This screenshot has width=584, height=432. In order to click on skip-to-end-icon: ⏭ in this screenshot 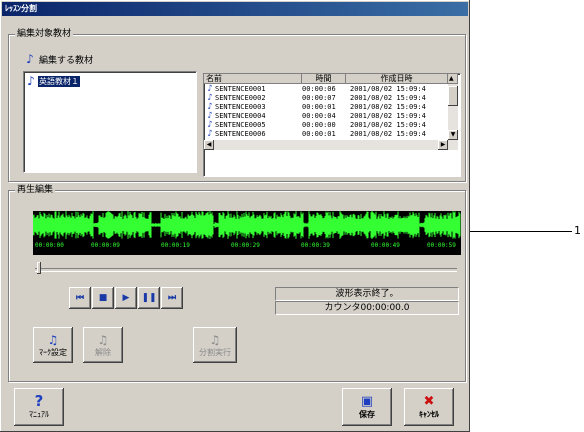, I will do `click(172, 298)`.